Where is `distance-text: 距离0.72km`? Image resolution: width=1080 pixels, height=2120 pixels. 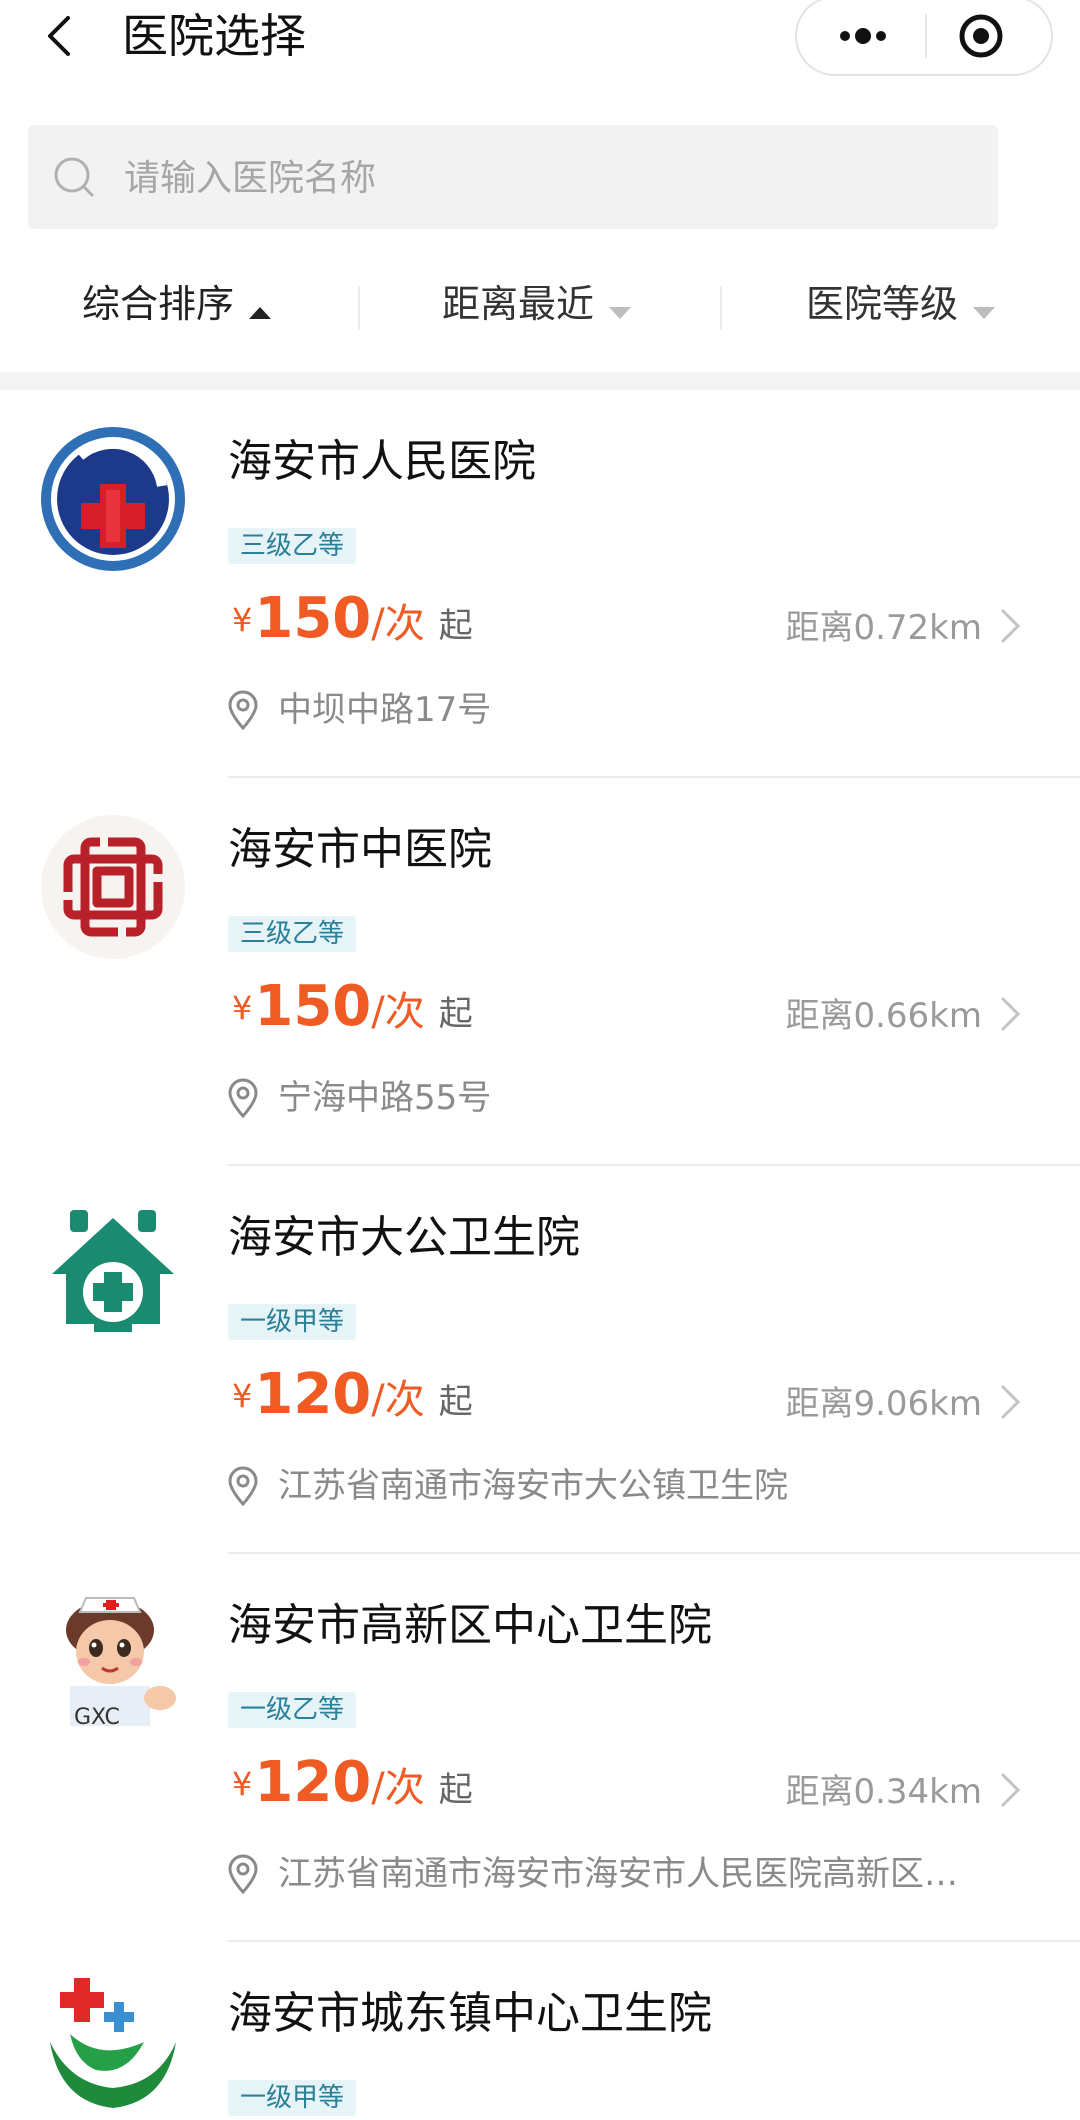
distance-text: 距离0.72km is located at coordinates (883, 628).